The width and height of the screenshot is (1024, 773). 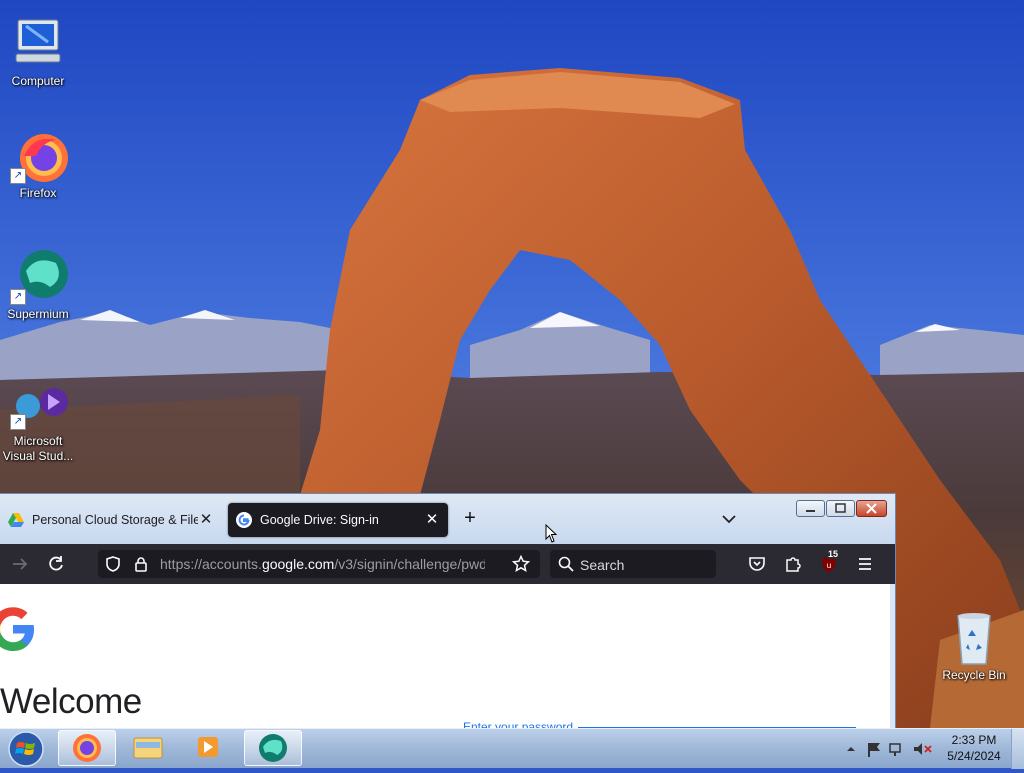 I want to click on desktop-icon-recycle-bin: Recycle Bin, so click(x=974, y=646).